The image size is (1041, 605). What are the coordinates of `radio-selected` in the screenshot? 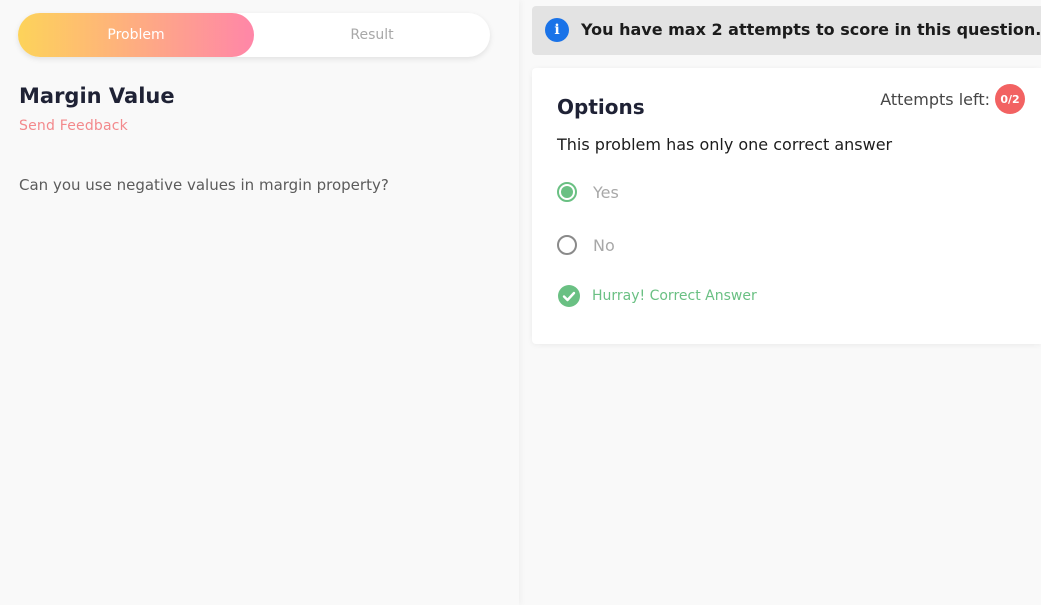 It's located at (567, 192).